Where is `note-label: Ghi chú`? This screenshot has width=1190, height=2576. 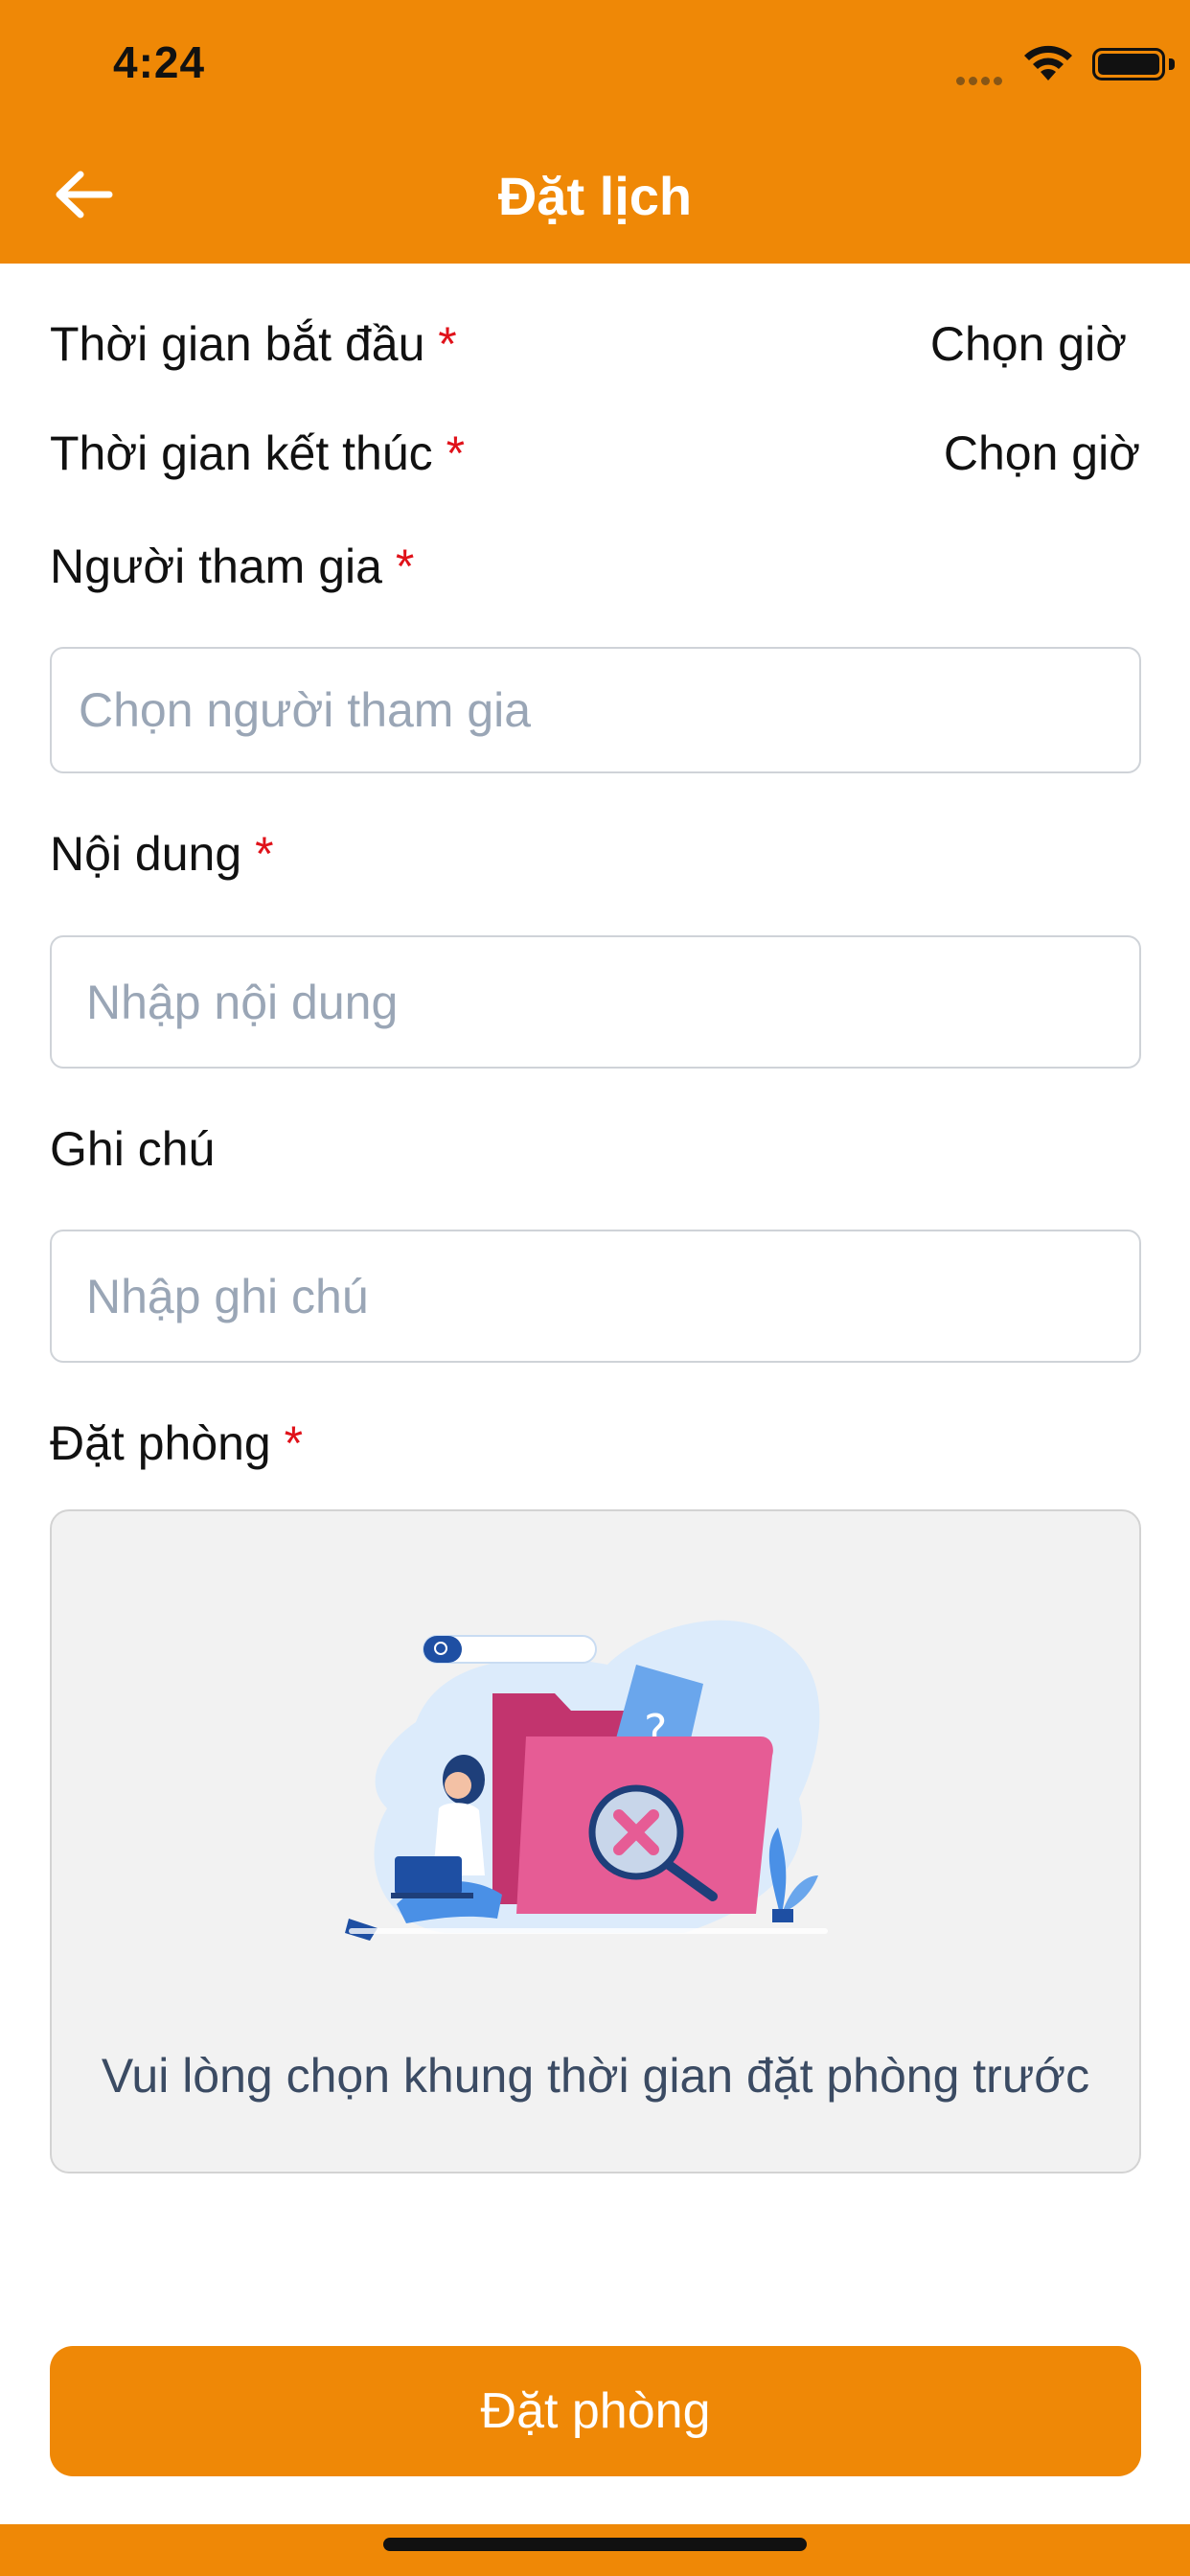
note-label: Ghi chú is located at coordinates (132, 1149).